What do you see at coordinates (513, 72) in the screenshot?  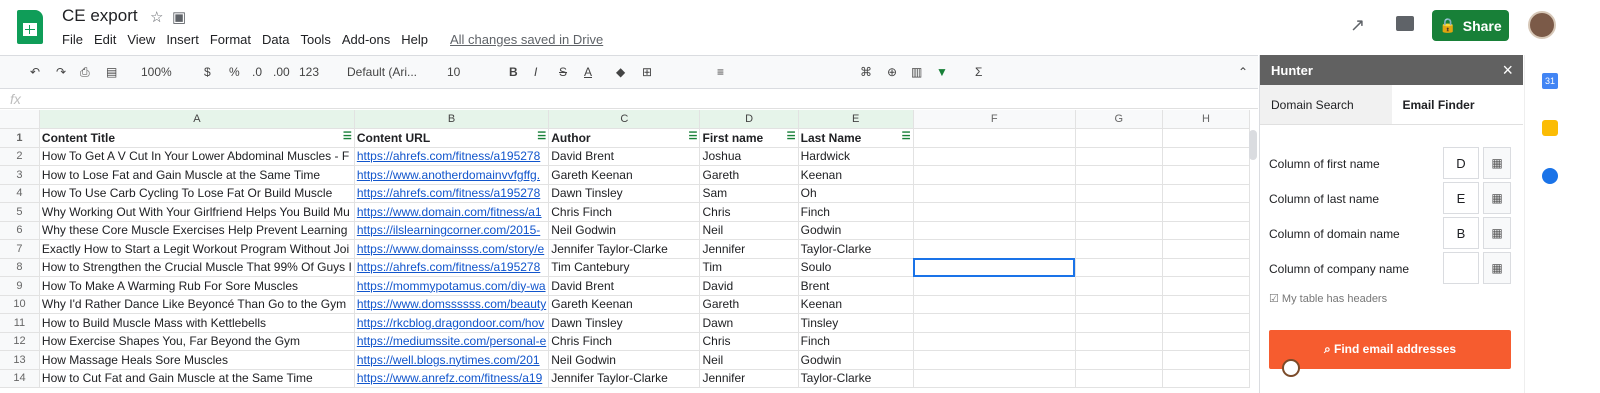 I see `bold-icon: B` at bounding box center [513, 72].